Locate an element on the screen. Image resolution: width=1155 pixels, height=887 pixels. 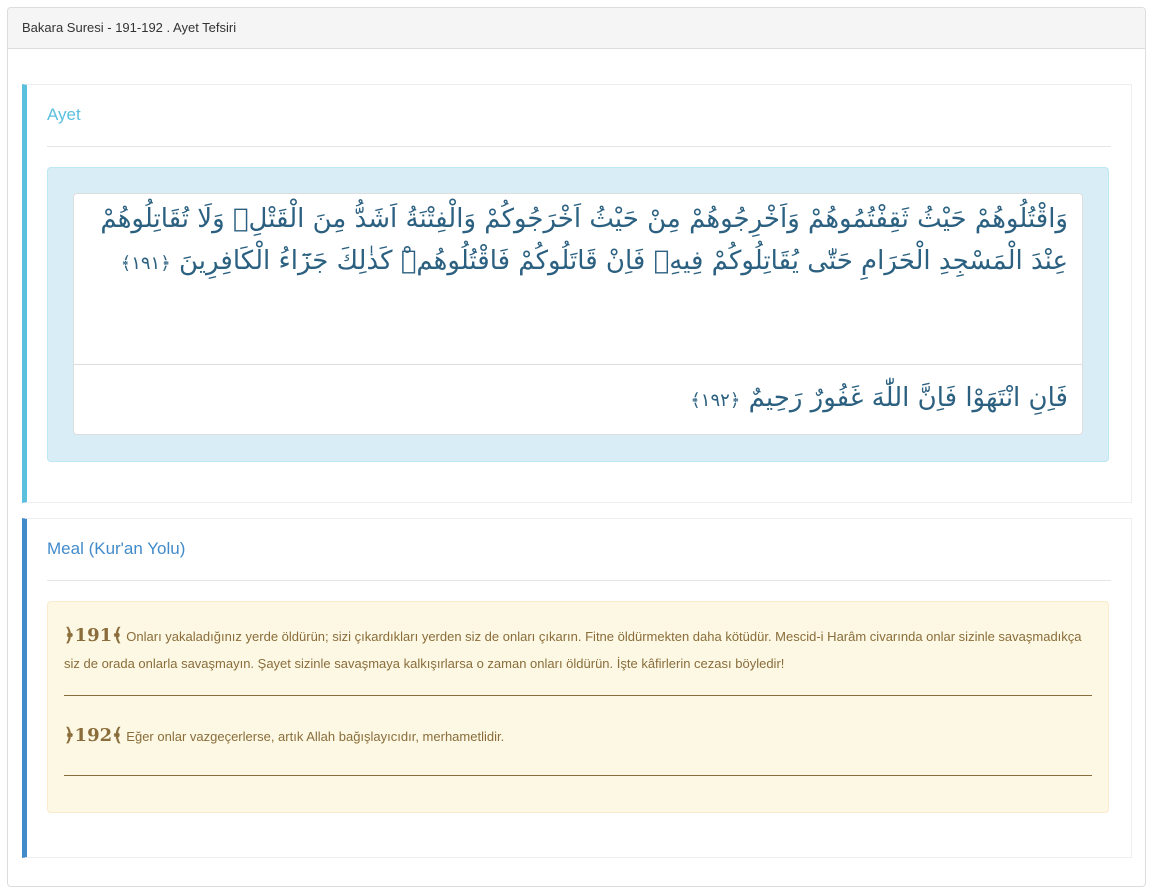
panel-header: Bakara Suresi - 191-192 . Ayet Tefsiri is located at coordinates (576, 28).